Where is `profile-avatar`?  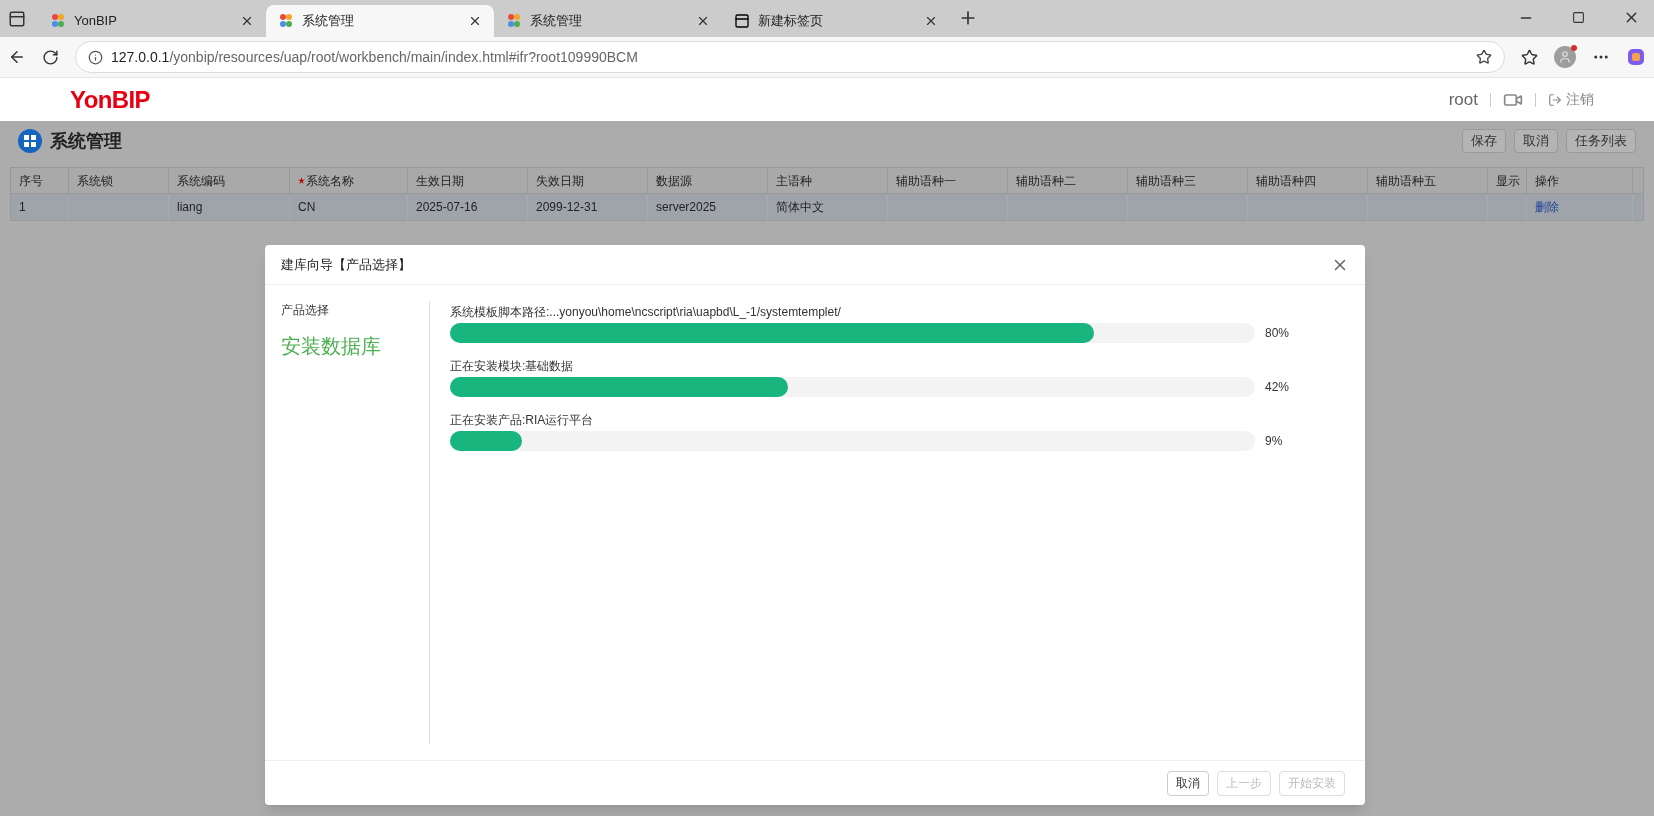
profile-avatar is located at coordinates (1565, 57).